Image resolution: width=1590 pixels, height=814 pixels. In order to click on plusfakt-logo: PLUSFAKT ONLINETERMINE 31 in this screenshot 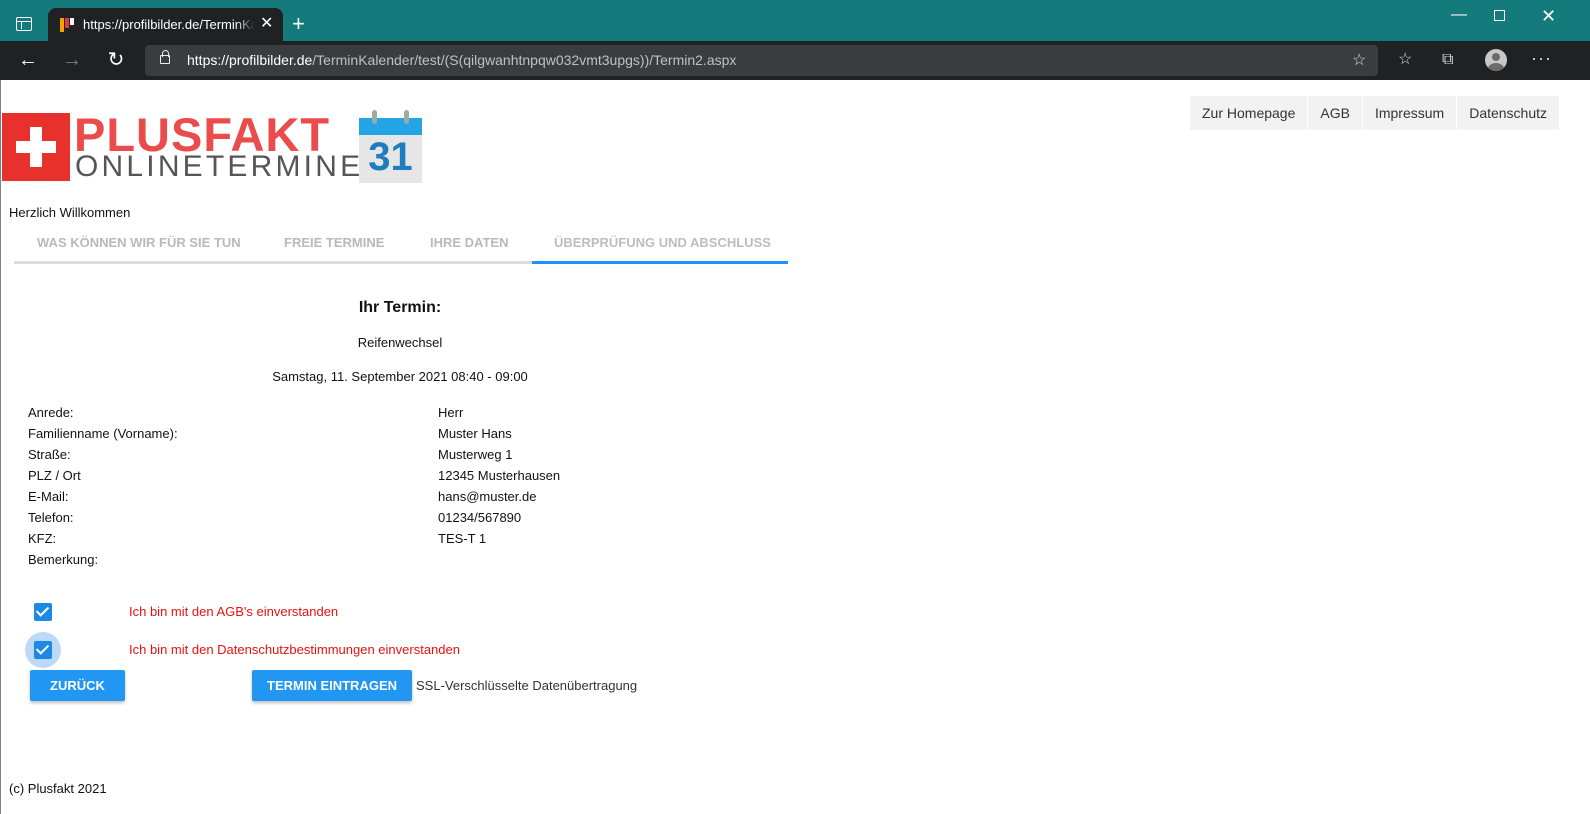, I will do `click(212, 147)`.